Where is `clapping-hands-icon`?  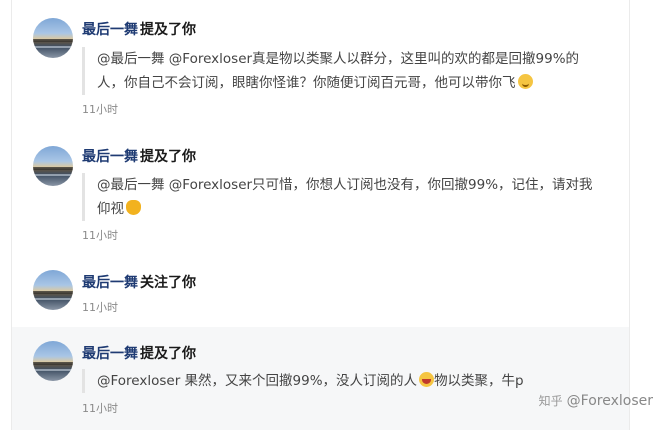 clapping-hands-icon is located at coordinates (133, 207).